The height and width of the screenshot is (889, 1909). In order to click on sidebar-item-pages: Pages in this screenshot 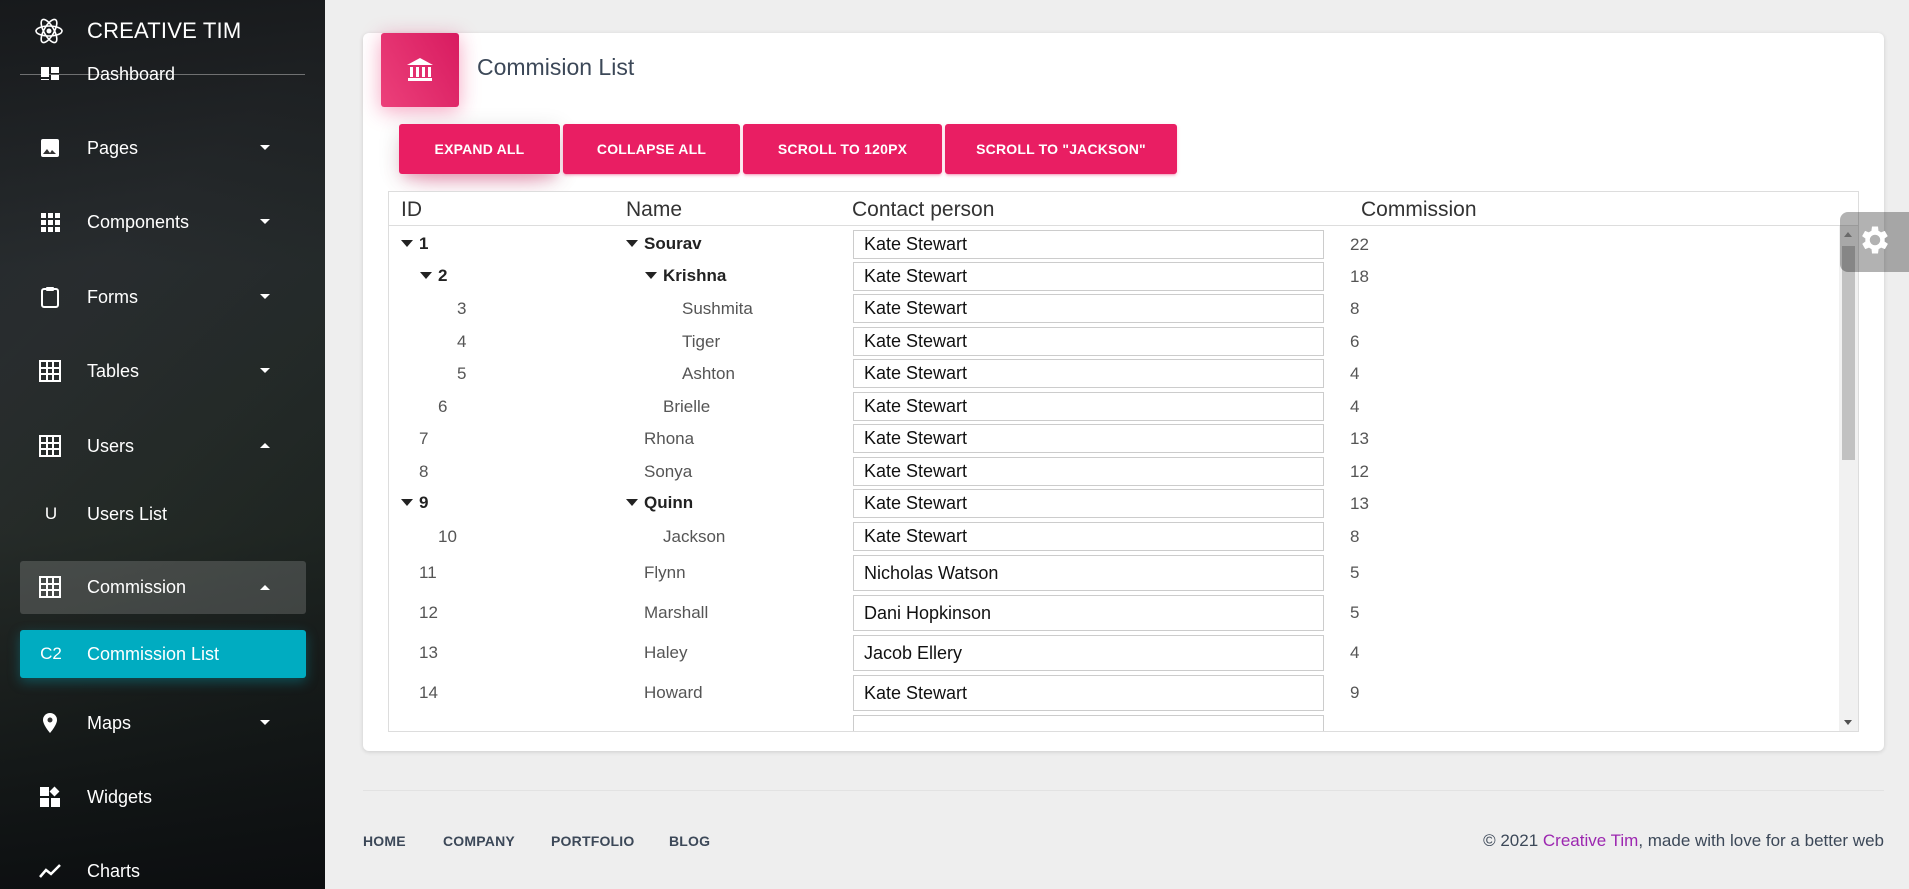, I will do `click(163, 148)`.